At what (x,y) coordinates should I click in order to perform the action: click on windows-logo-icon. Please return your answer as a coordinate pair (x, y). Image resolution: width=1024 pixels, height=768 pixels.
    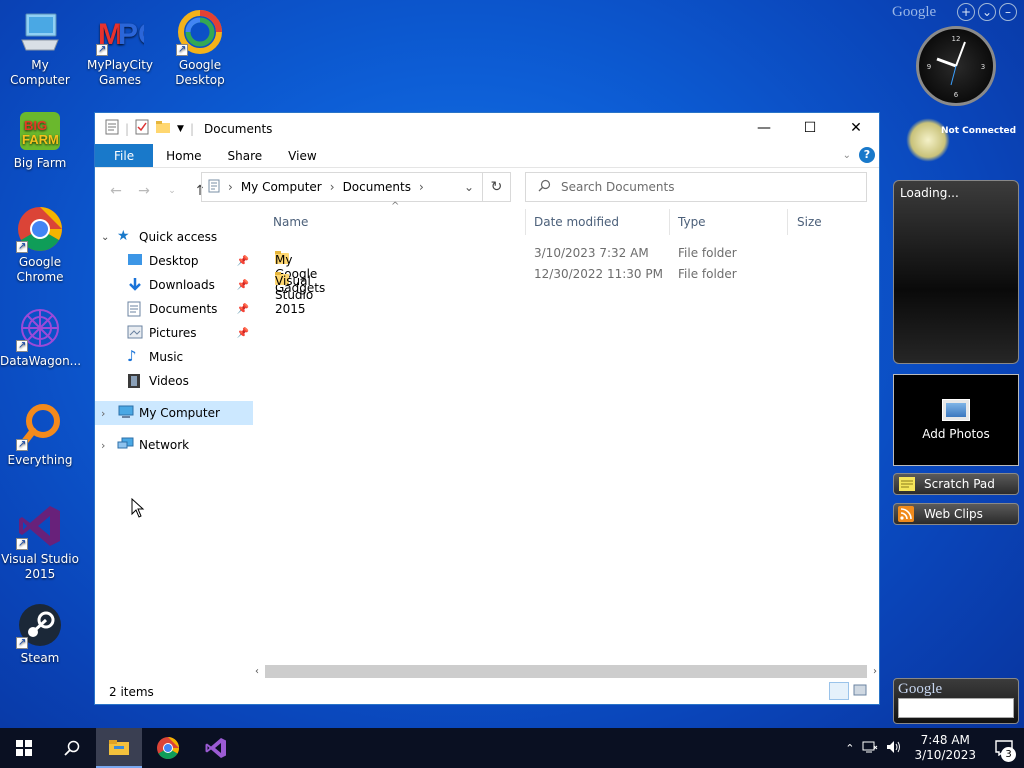
    Looking at the image, I should click on (24, 748).